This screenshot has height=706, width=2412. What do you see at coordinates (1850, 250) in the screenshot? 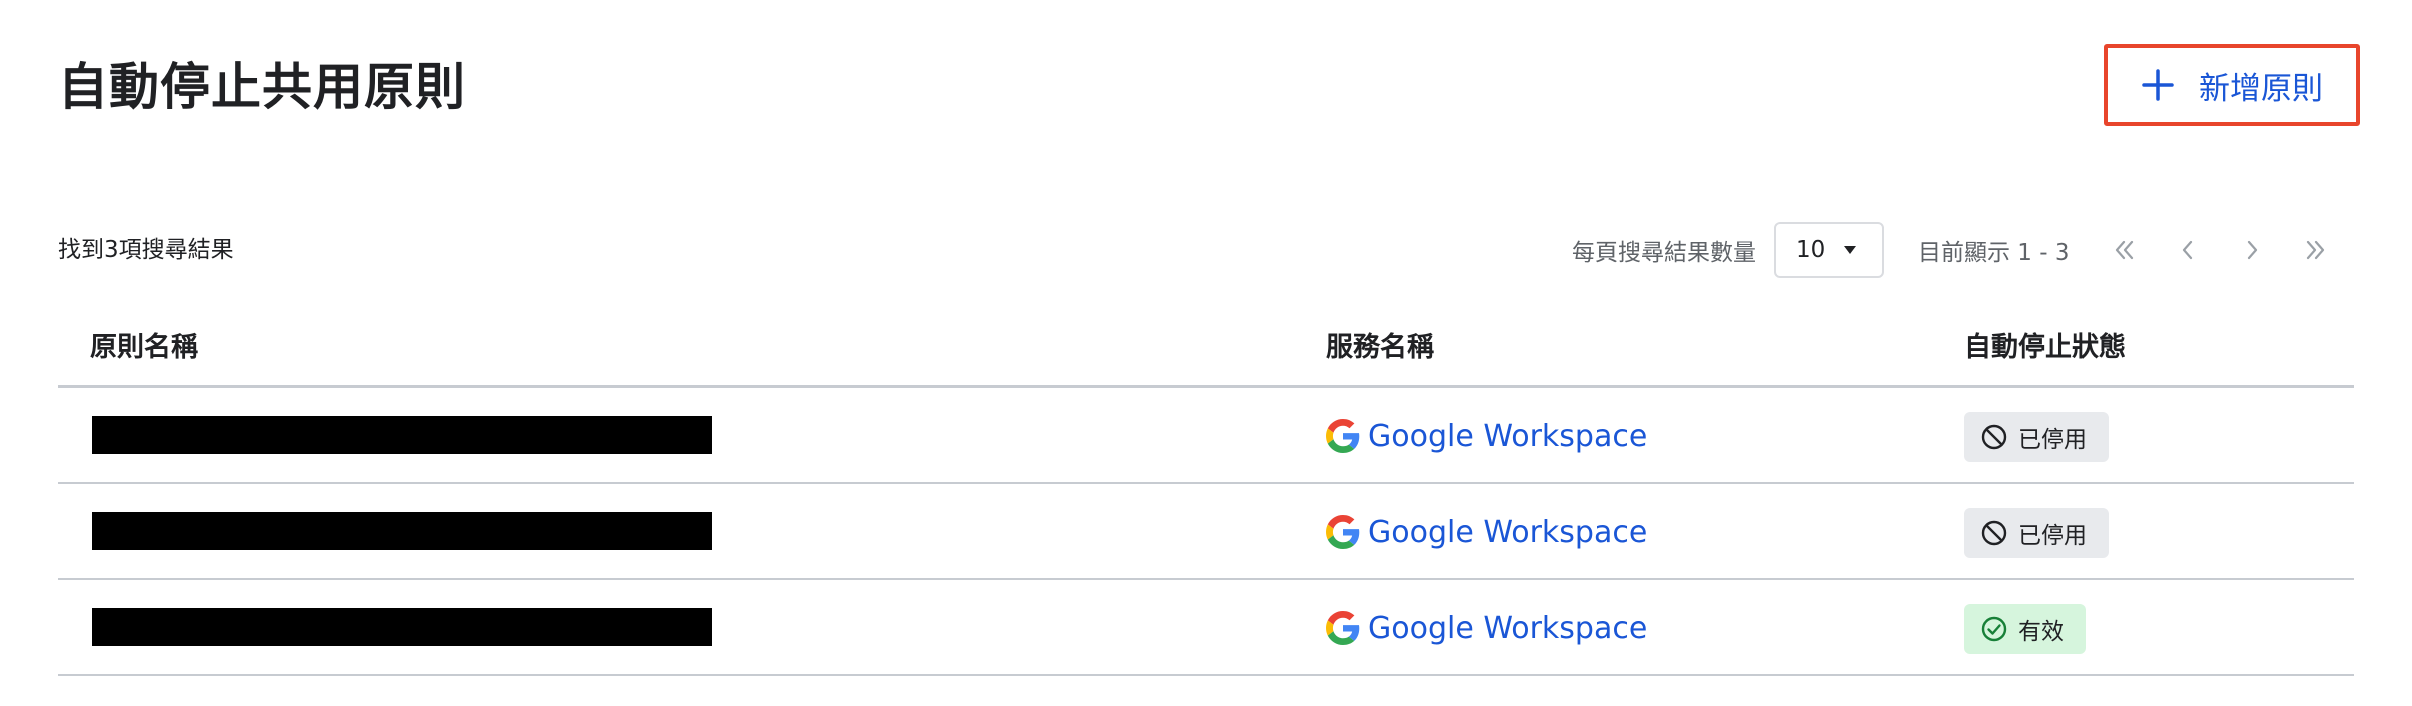
I see `caret-down-icon` at bounding box center [1850, 250].